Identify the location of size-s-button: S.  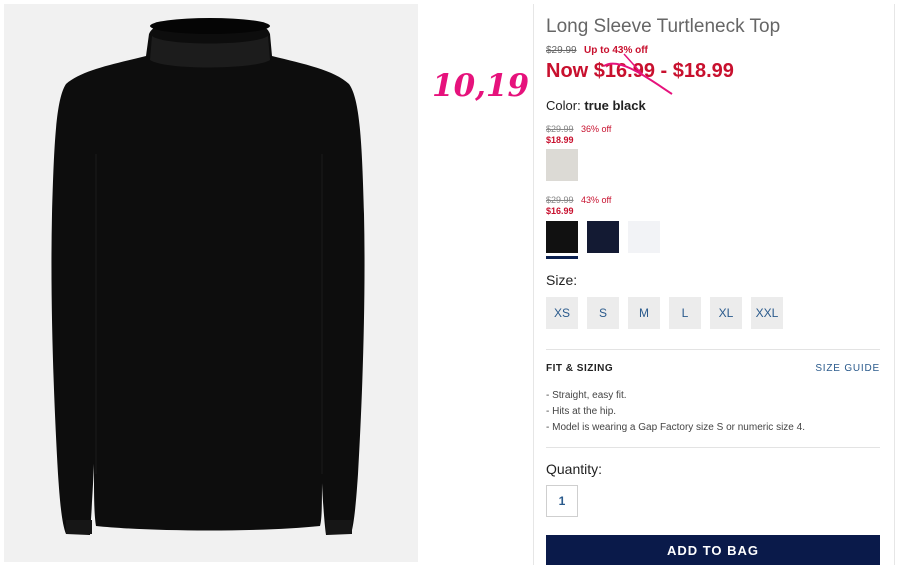
(603, 313).